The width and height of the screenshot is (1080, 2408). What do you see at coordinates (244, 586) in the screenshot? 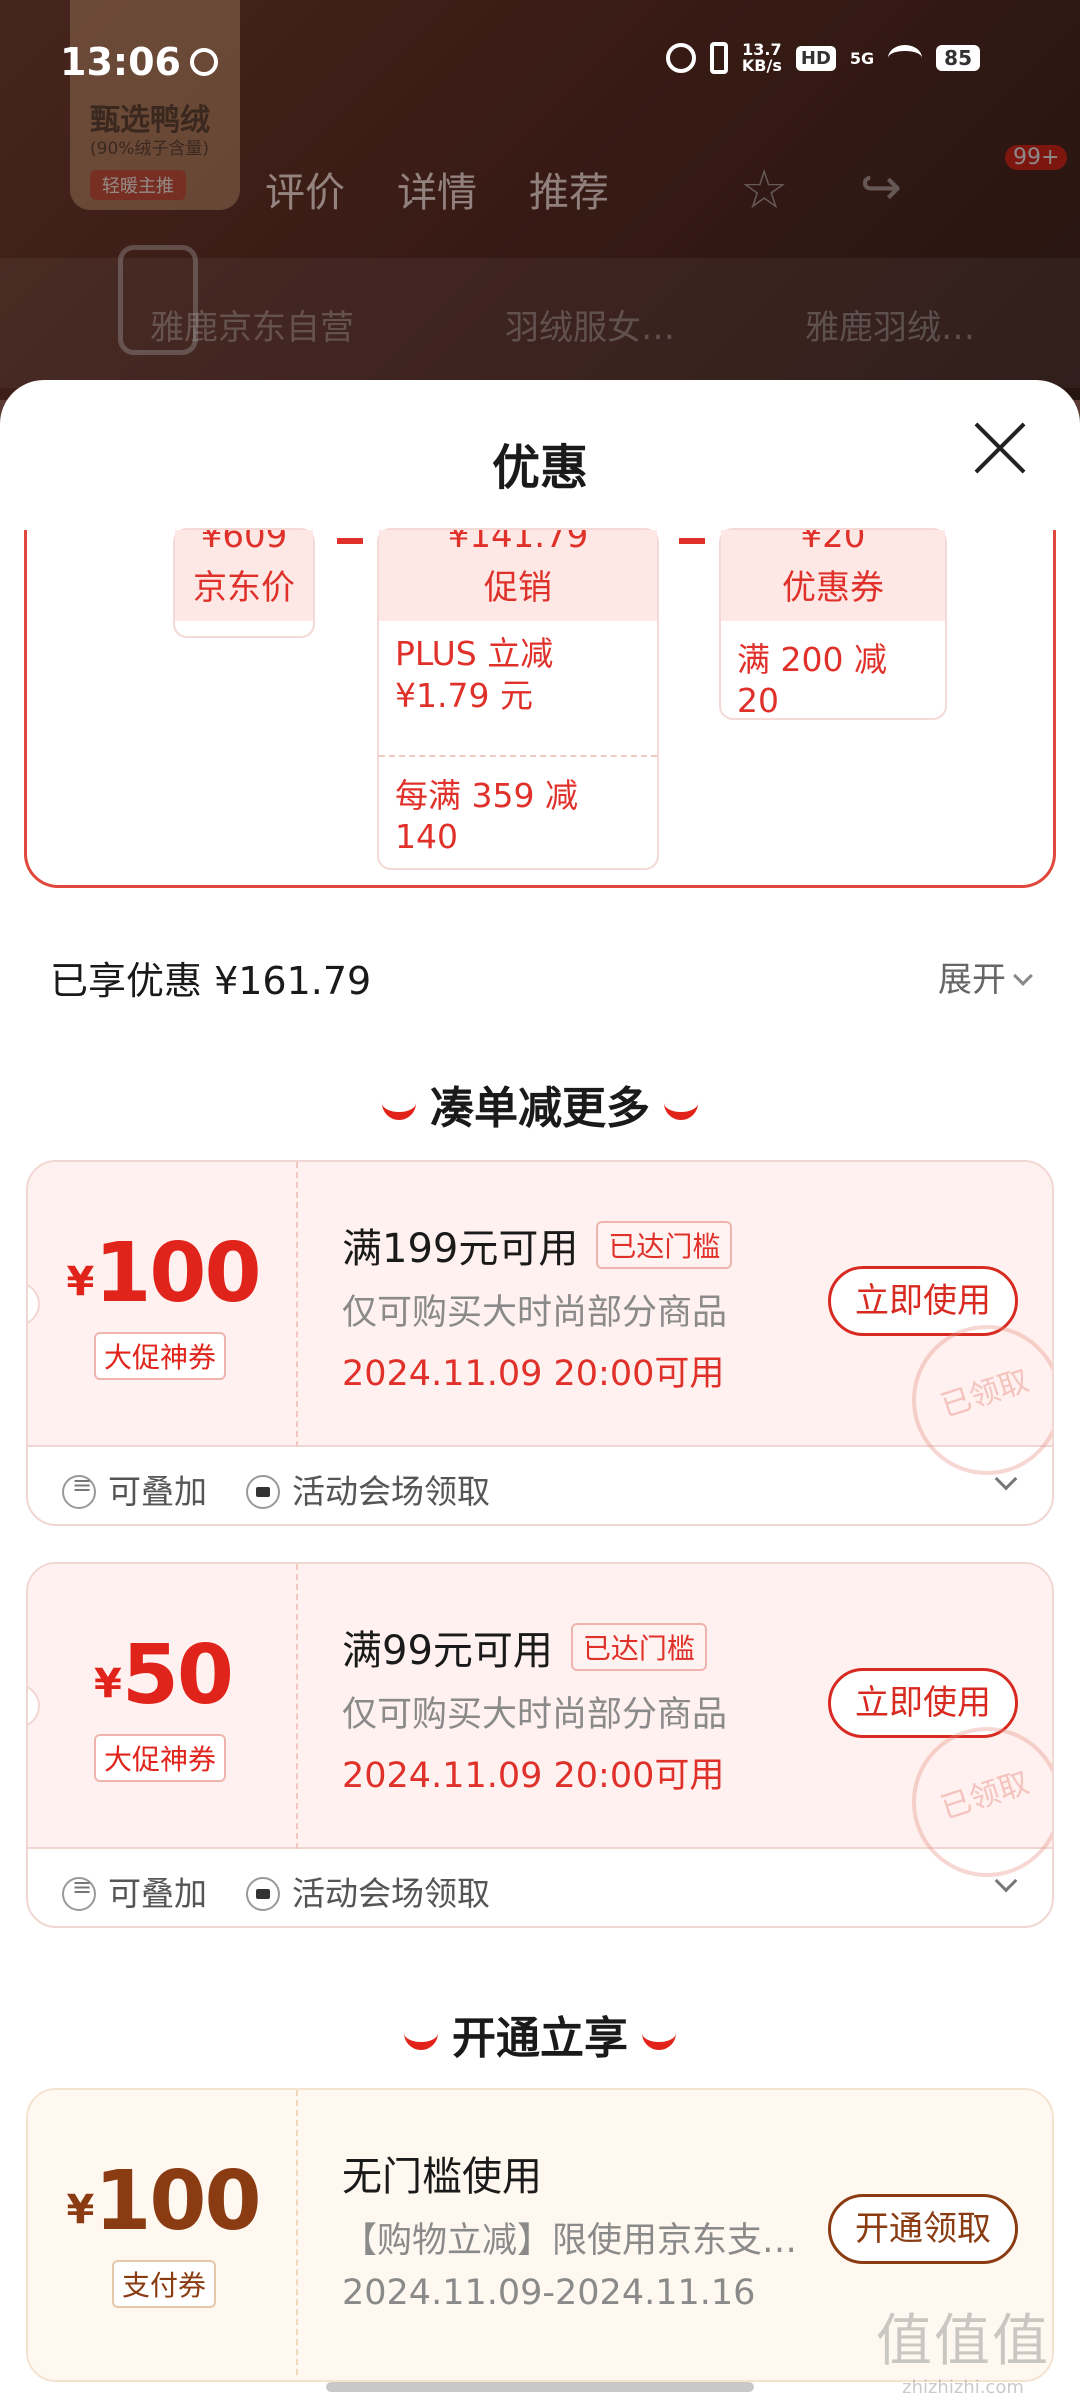
I see `jd-price-label: 京东价` at bounding box center [244, 586].